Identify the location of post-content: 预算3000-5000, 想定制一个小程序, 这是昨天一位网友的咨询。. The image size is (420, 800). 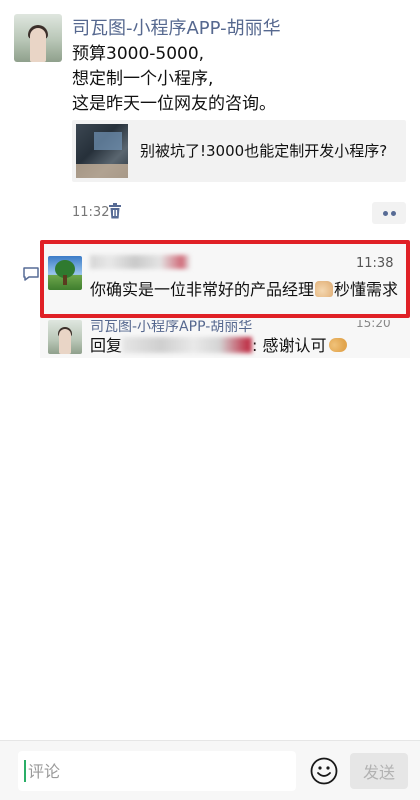
(174, 79).